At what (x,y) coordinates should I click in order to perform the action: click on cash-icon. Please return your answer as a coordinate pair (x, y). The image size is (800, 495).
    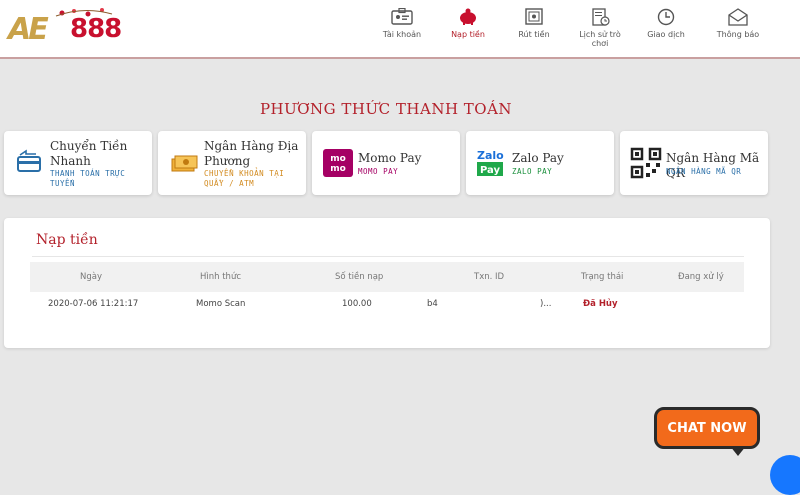
    Looking at the image, I should click on (184, 163).